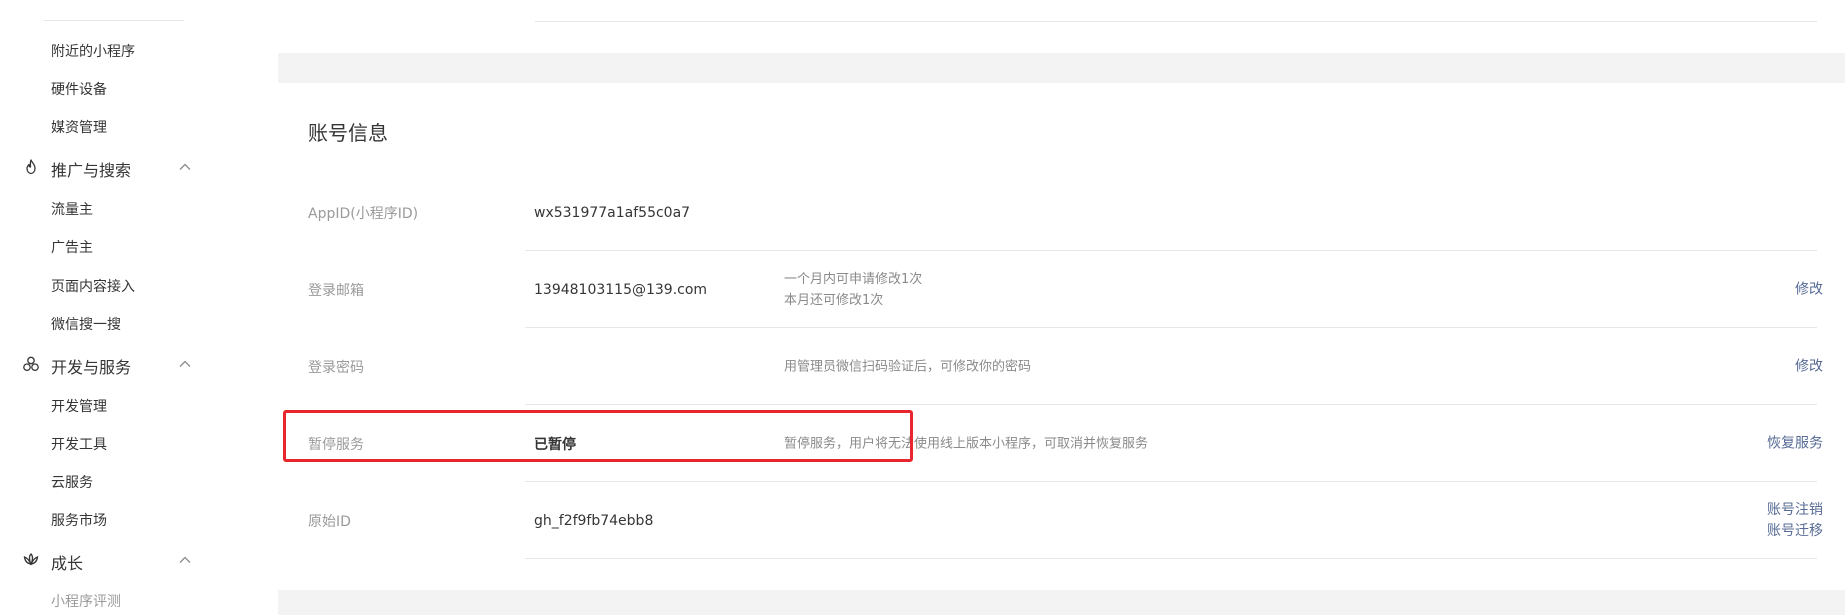 This screenshot has width=1845, height=615. I want to click on row-actions: 恢复服务, so click(1795, 443).